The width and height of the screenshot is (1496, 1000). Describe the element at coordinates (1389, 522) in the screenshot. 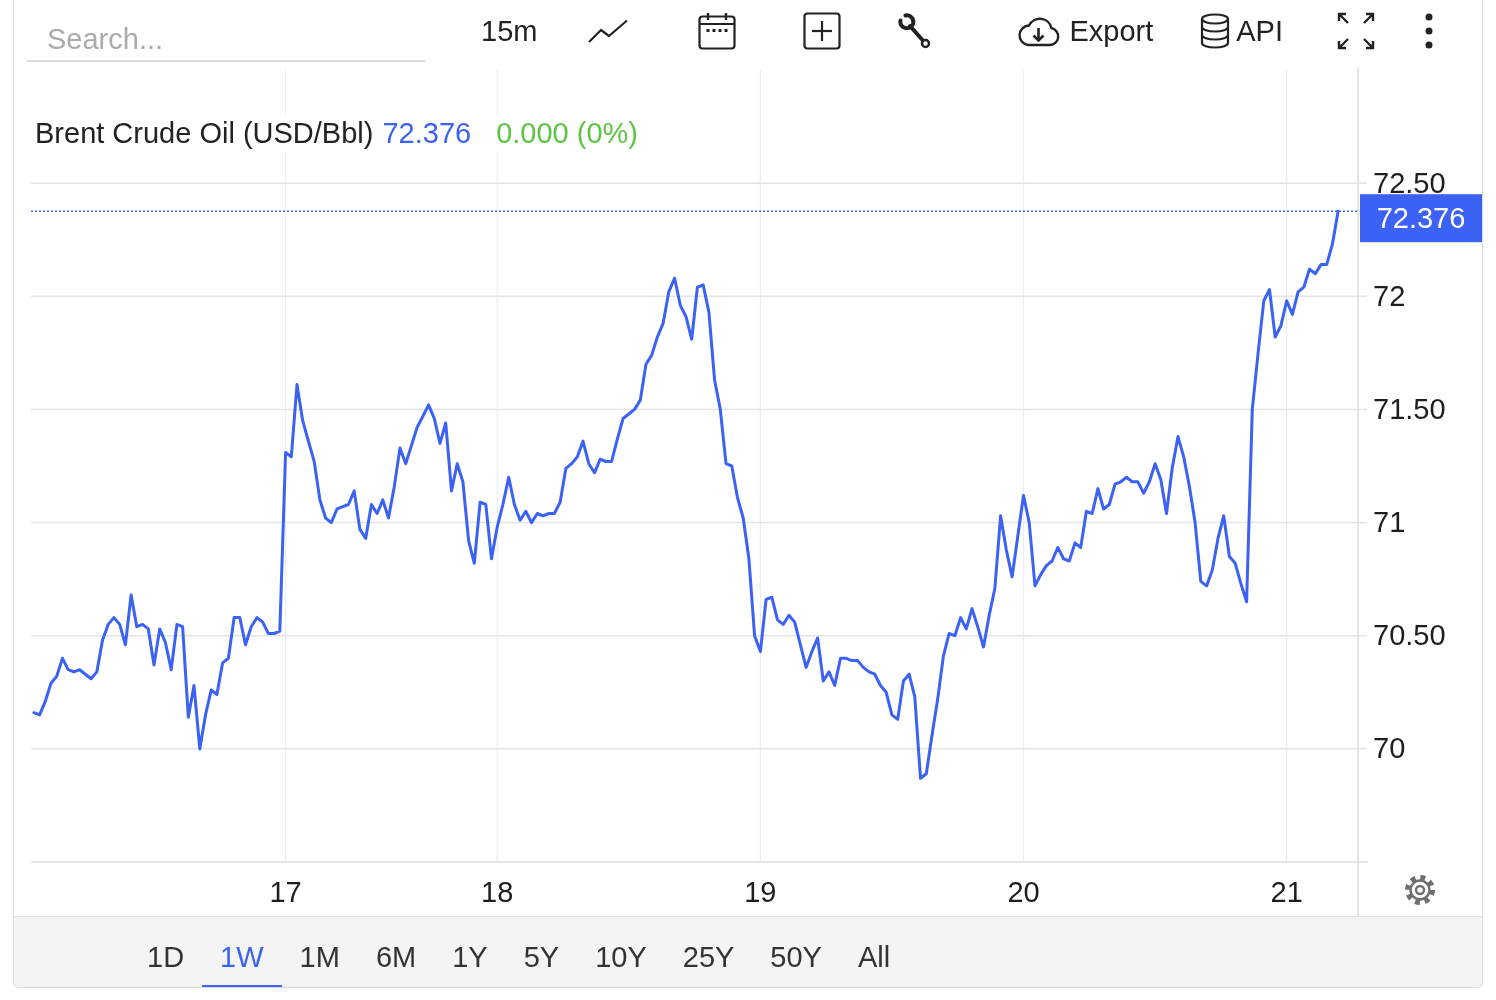

I see `y-axis-label: 71` at that location.